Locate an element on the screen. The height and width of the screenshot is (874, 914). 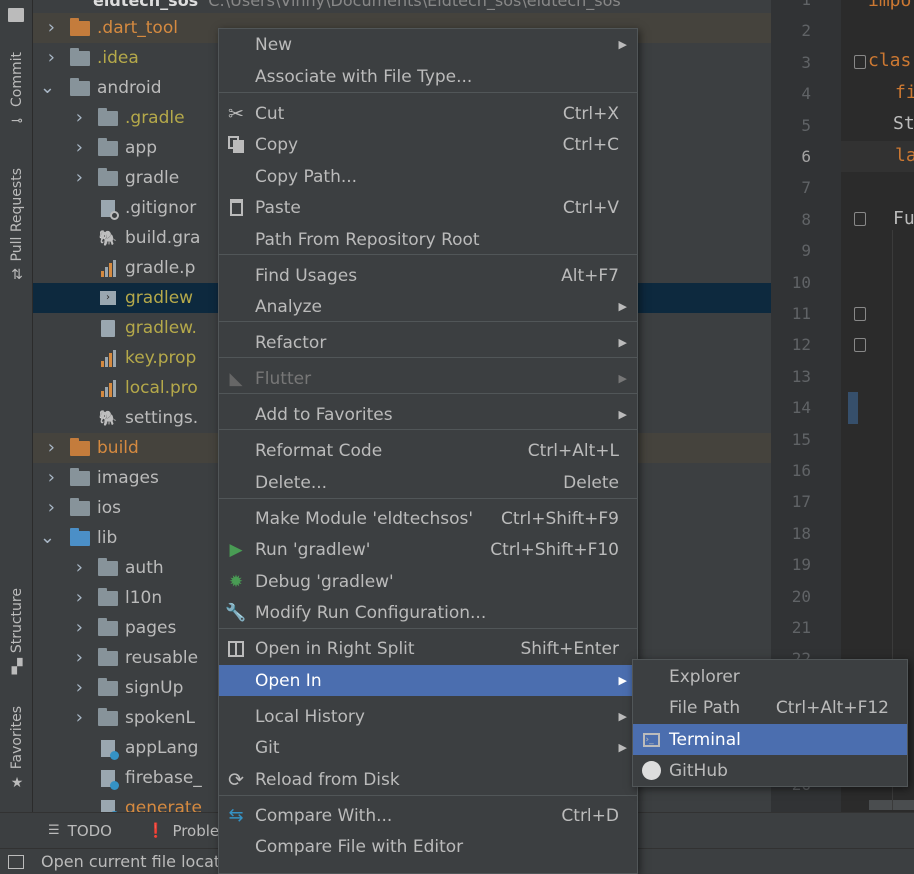
menu-item-delete: Delete... Delete is located at coordinates (428, 482).